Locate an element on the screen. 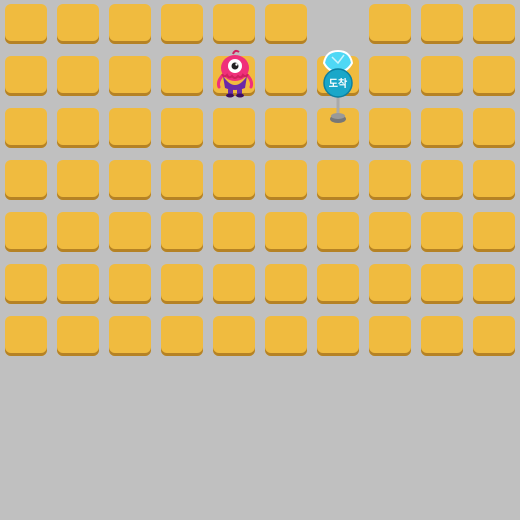 This screenshot has height=520, width=520. goal-label: 도착 is located at coordinates (338, 83).